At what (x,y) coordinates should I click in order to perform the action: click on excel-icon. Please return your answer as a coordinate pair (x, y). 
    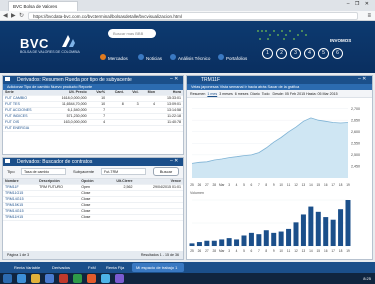
    Looking at the image, I should click on (77, 278).